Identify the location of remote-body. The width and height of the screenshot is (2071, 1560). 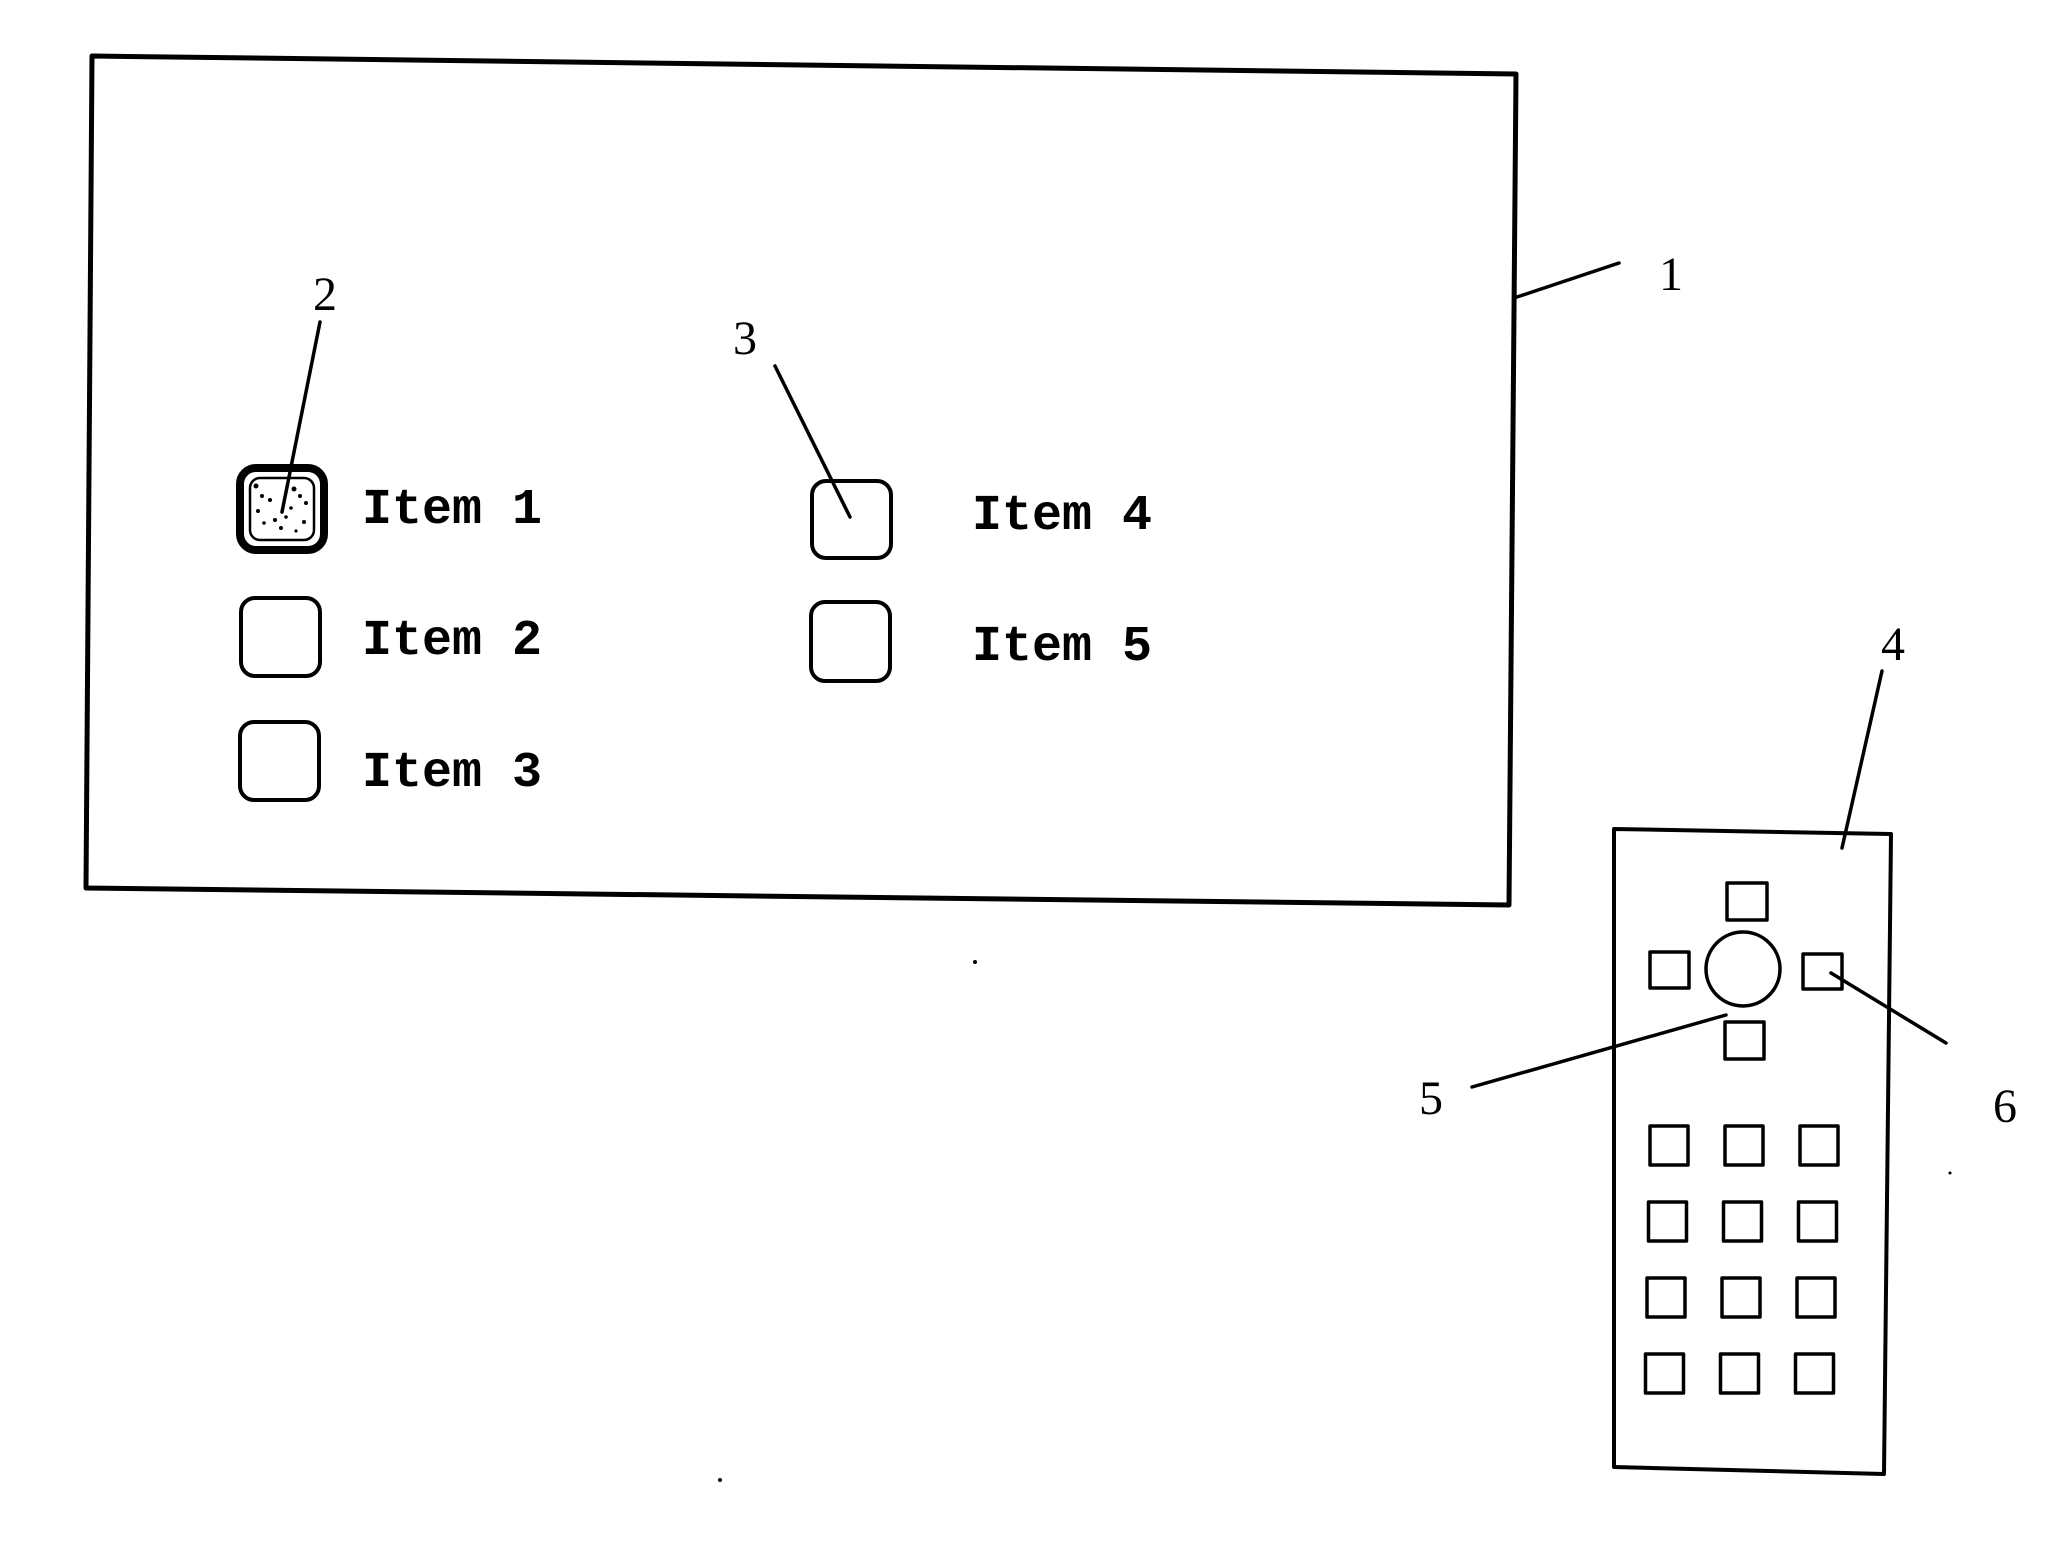
(1752, 1151).